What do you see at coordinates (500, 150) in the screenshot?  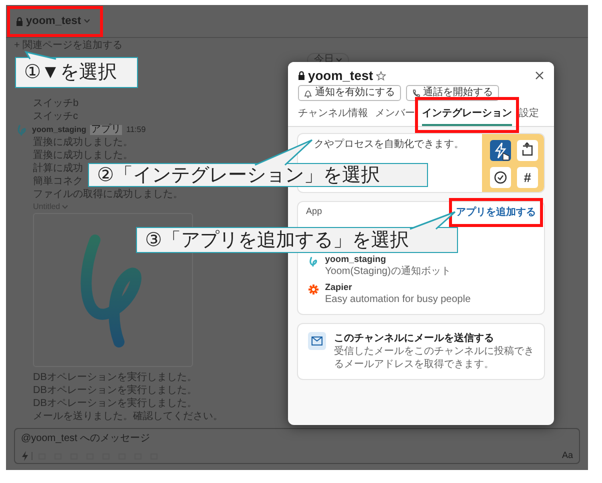 I see `lightning-tile-icon` at bounding box center [500, 150].